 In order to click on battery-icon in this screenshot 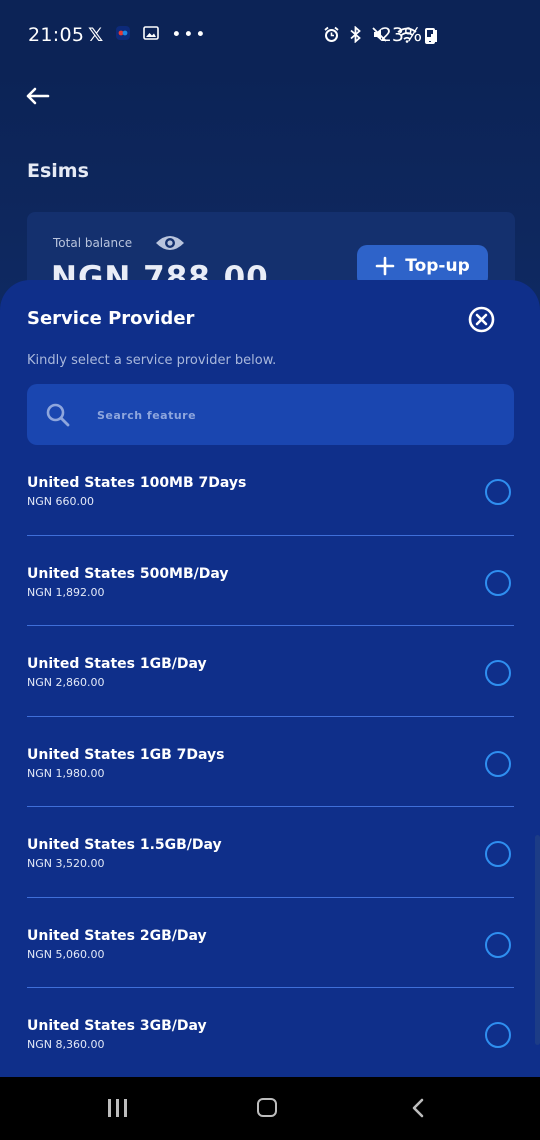, I will do `click(430, 36)`.